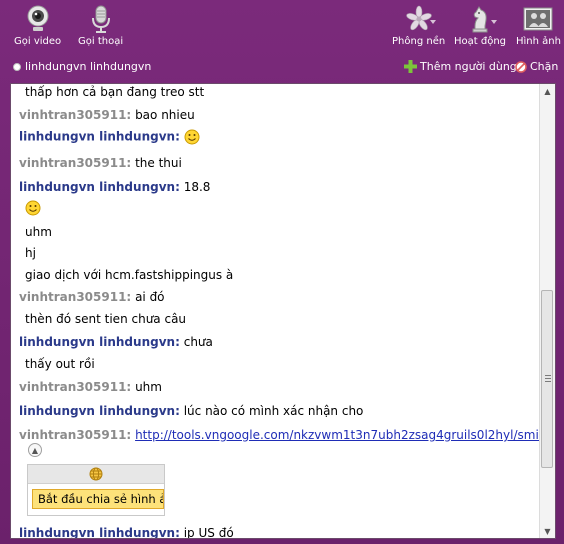 This screenshot has width=564, height=544. I want to click on video-call-label: Gọi video, so click(38, 41).